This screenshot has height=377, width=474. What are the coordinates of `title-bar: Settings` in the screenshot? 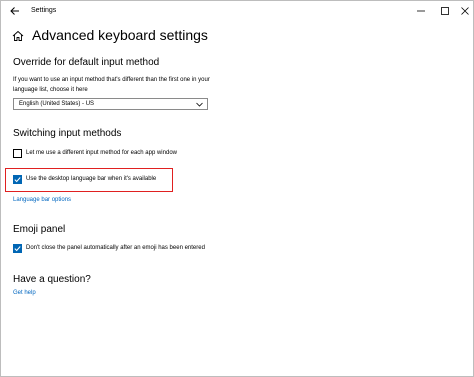 It's located at (237, 11).